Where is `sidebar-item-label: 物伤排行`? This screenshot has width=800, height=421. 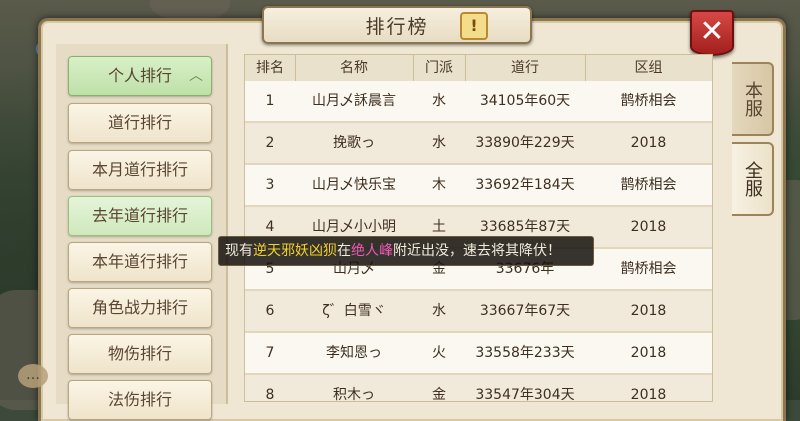 sidebar-item-label: 物伤排行 is located at coordinates (139, 353).